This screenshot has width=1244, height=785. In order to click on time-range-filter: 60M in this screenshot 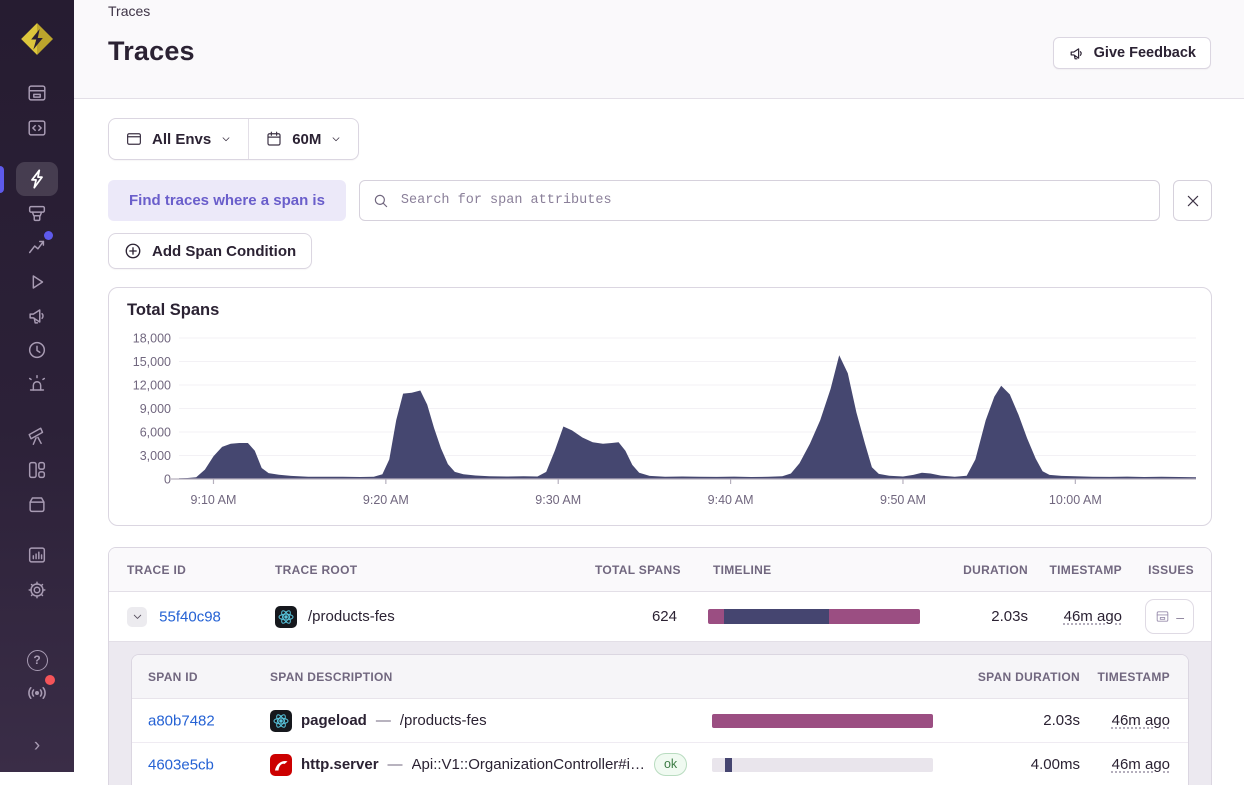, I will do `click(303, 139)`.